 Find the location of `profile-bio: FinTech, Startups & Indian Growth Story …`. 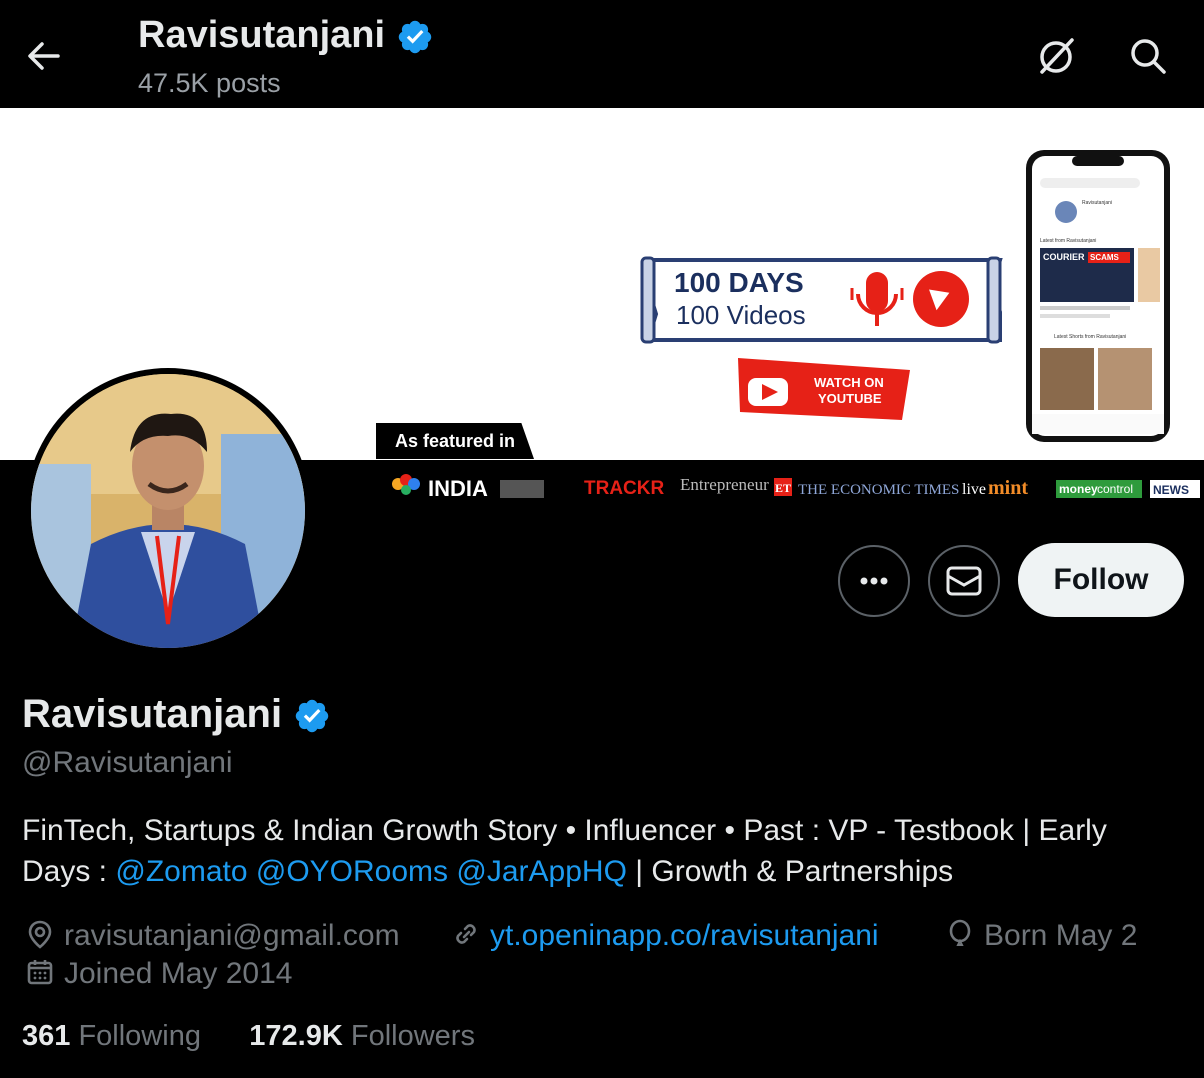

profile-bio: FinTech, Startups & Indian Growth Story … is located at coordinates (602, 851).